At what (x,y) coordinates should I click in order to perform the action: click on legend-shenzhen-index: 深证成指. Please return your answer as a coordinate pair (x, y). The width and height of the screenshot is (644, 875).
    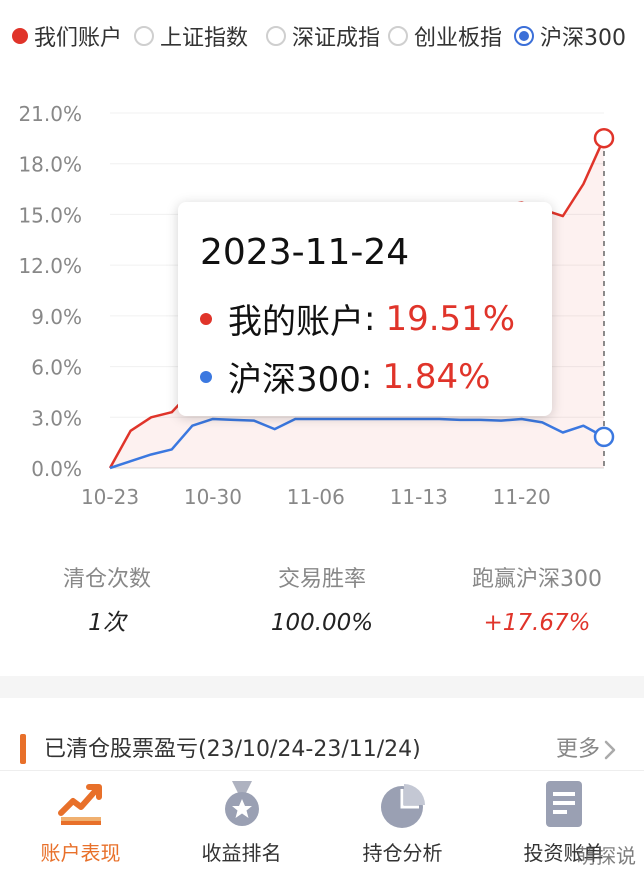
    Looking at the image, I should click on (323, 36).